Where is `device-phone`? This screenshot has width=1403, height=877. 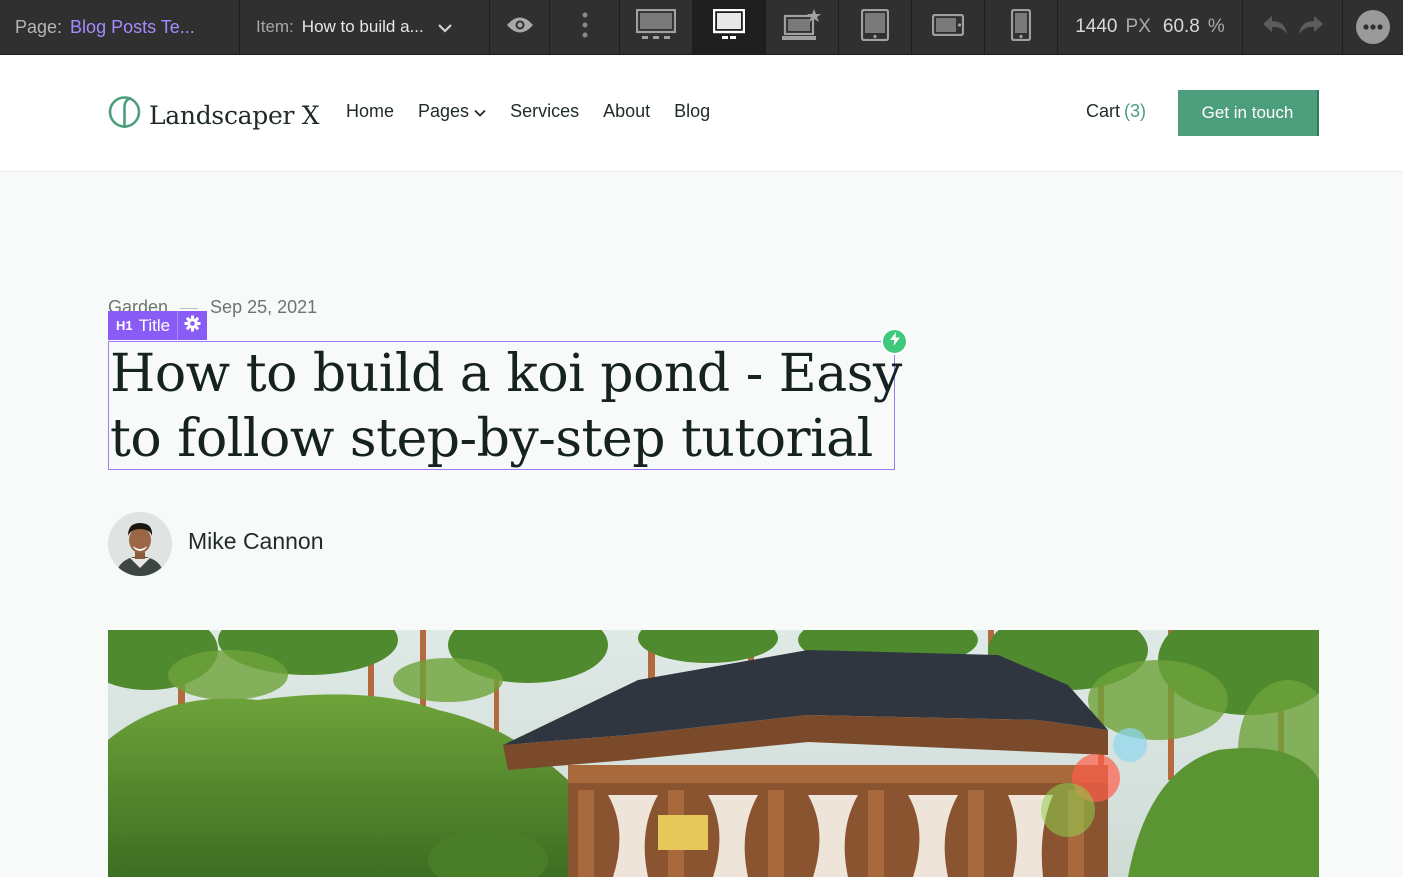
device-phone is located at coordinates (1021, 27).